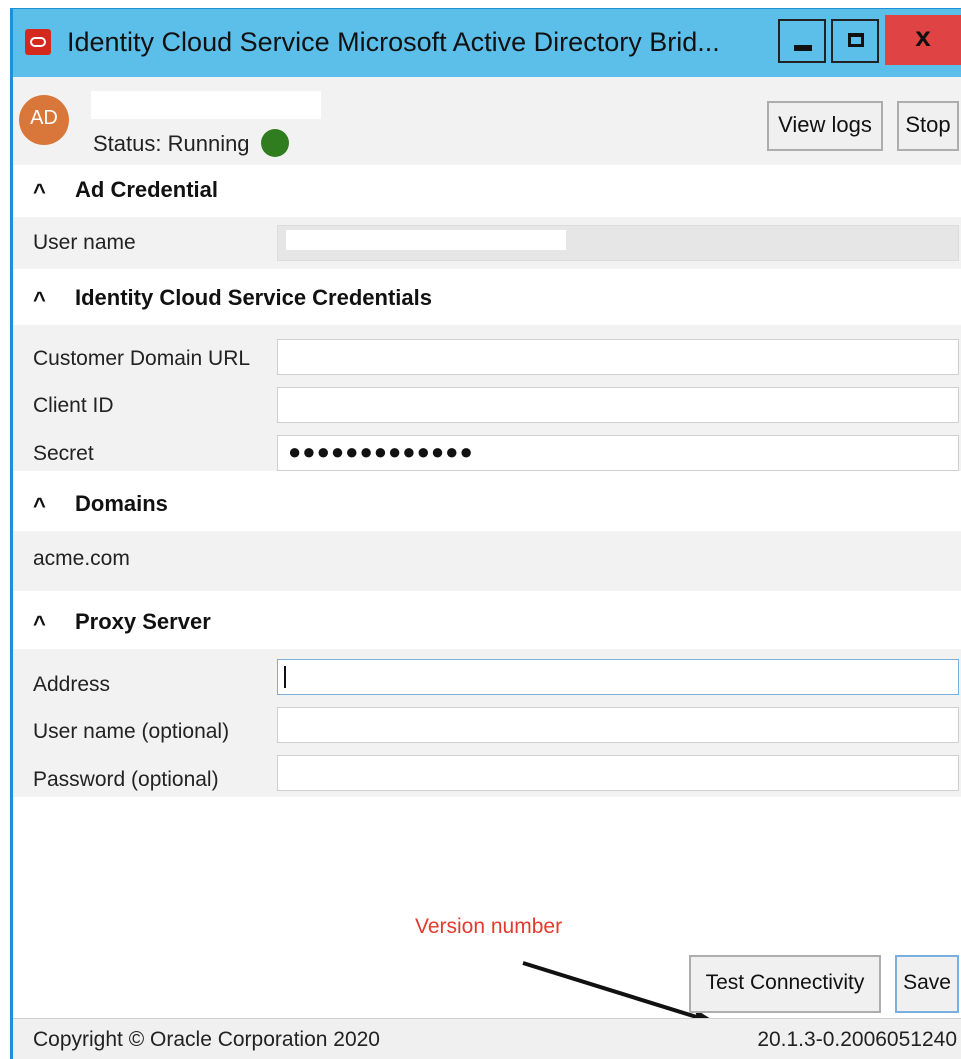 This screenshot has height=1059, width=961. Describe the element at coordinates (206, 1039) in the screenshot. I see `copyright-text: Copyright © Oracle Corporation 2020` at that location.